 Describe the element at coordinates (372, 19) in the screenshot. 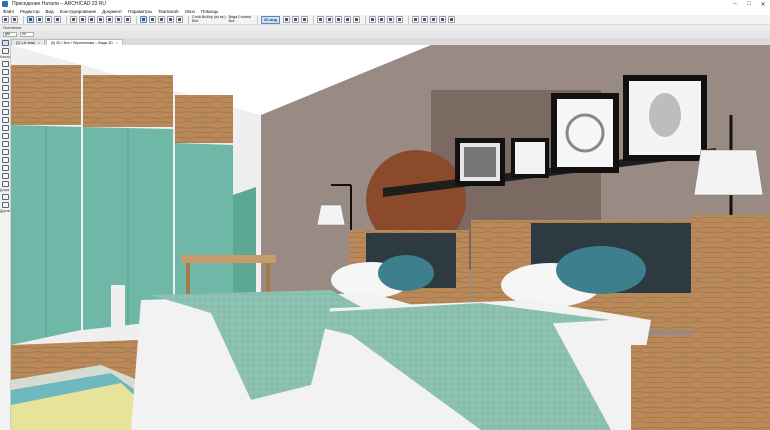

I see `section-icon` at that location.